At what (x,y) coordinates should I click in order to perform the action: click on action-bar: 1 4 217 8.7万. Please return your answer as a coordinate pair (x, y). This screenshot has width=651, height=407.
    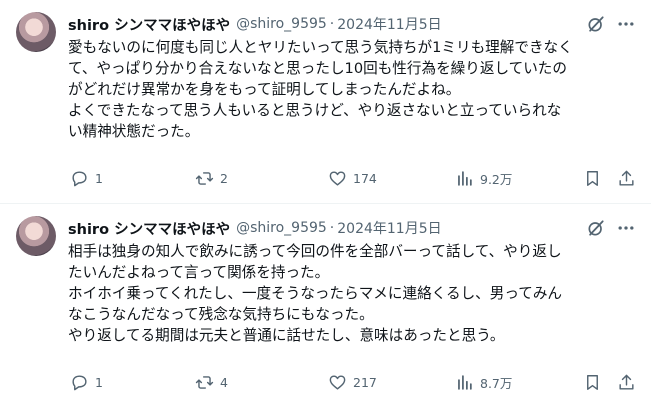
    Looking at the image, I should click on (355, 382).